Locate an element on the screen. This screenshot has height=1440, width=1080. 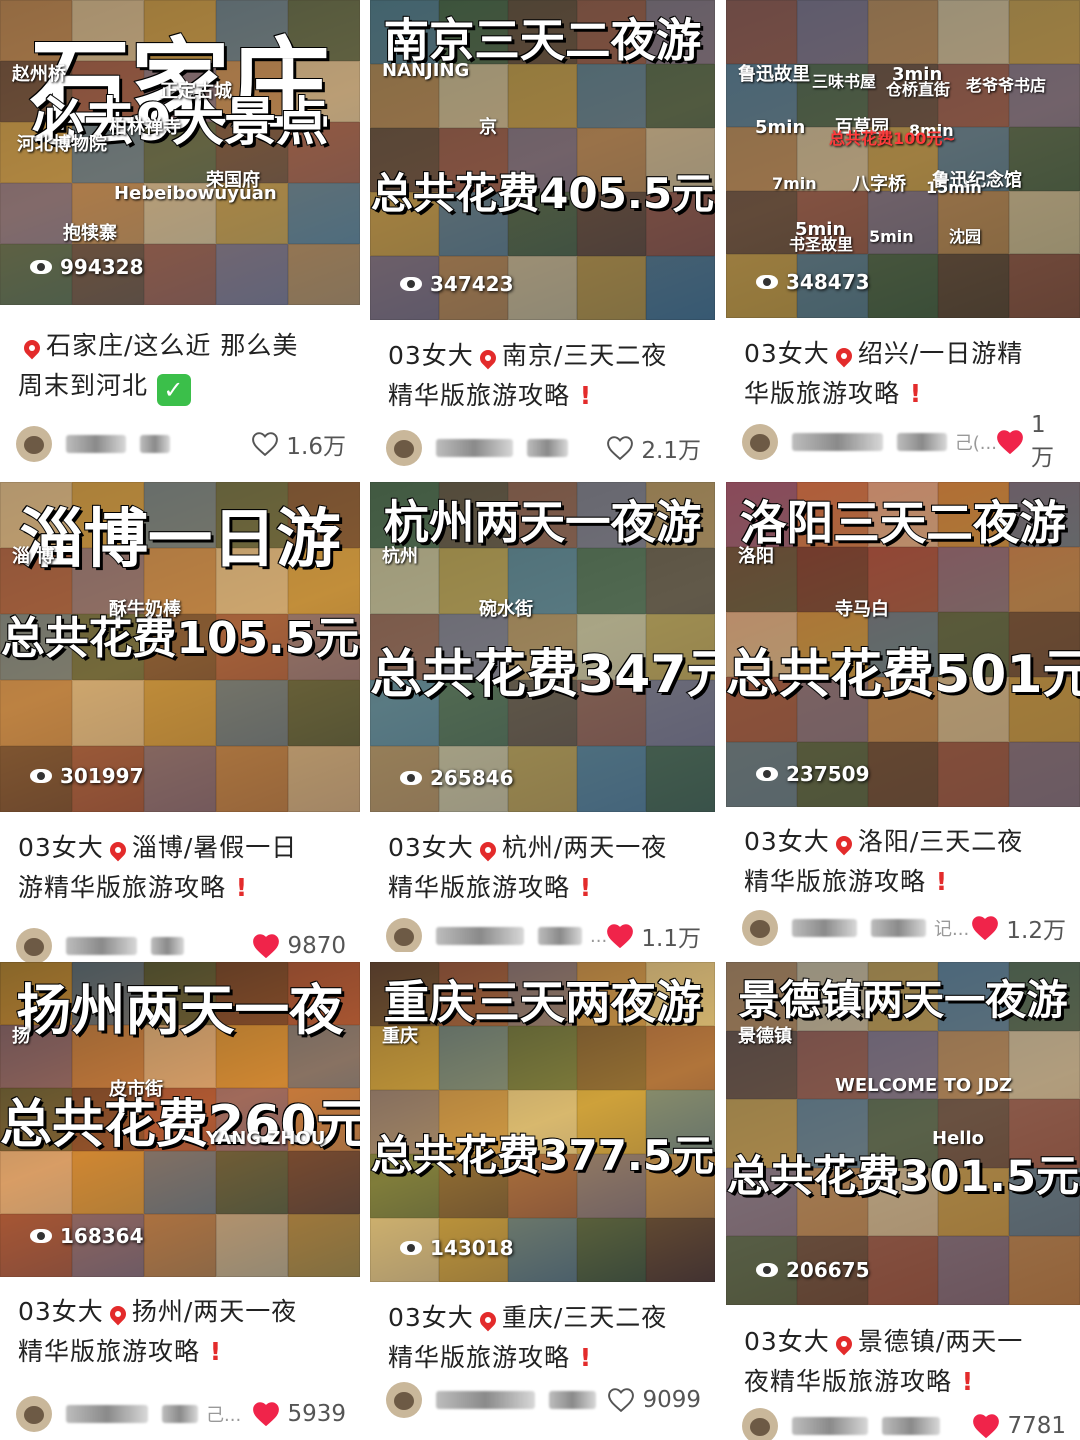
title-subtitle: 周末到河北 is located at coordinates (83, 385).